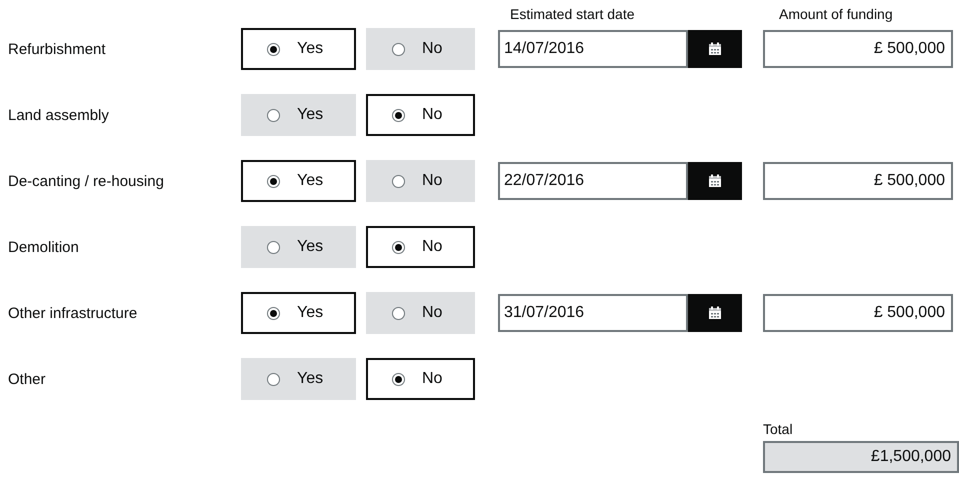 The image size is (959, 483). I want to click on column-header: Estimated start date, so click(572, 14).